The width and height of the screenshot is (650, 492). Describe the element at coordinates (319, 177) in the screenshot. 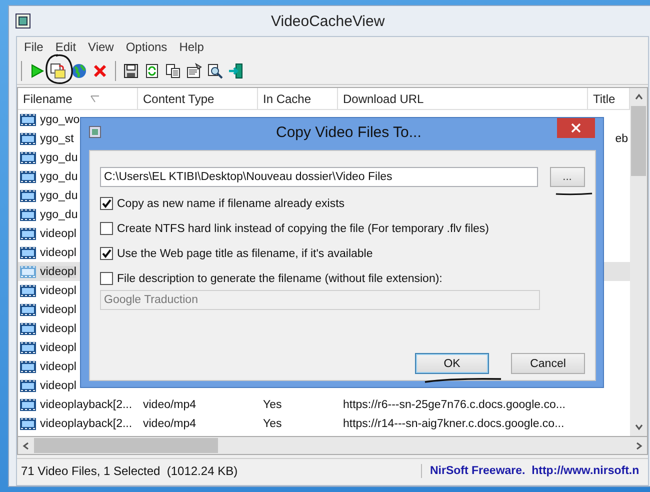

I see `path-field: C:\Users\EL KTIBI\Desktop\Nouveau dossier\Video Files` at that location.